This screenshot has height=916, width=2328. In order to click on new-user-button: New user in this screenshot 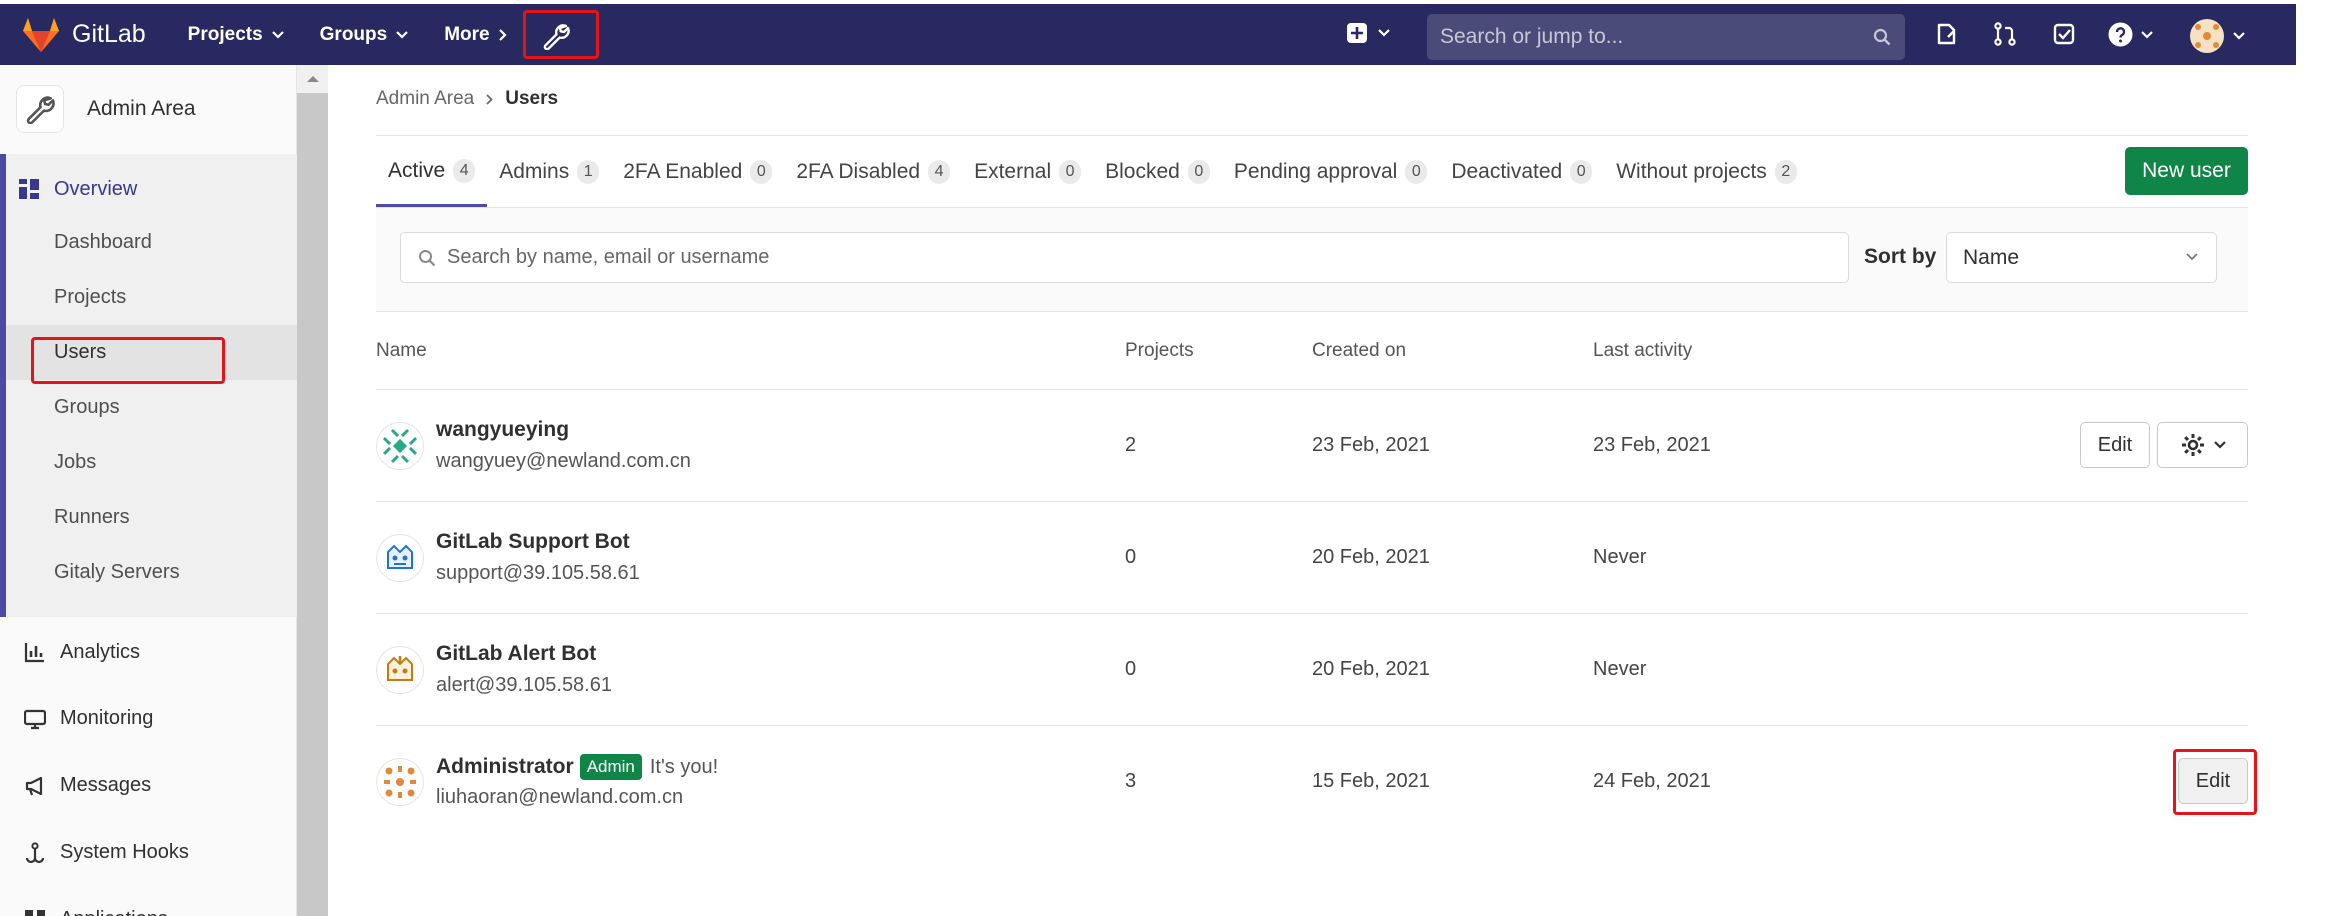, I will do `click(2186, 171)`.